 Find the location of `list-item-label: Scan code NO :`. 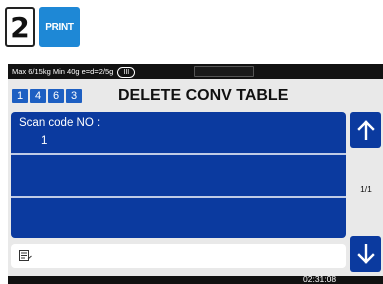

list-item-label: Scan code NO : is located at coordinates (60, 123).